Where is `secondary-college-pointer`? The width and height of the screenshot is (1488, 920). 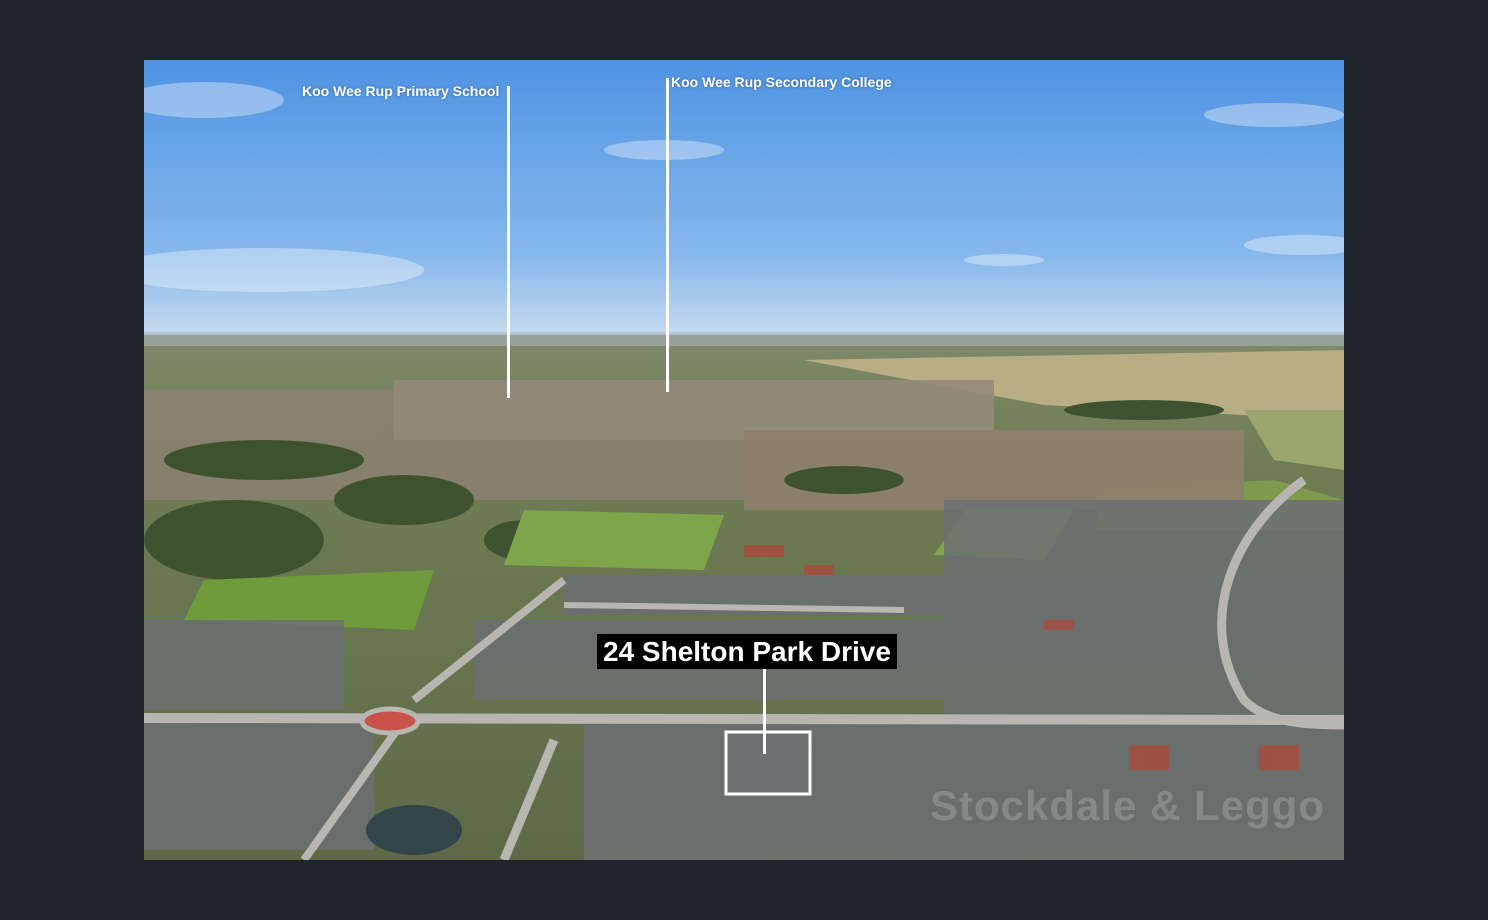 secondary-college-pointer is located at coordinates (667, 235).